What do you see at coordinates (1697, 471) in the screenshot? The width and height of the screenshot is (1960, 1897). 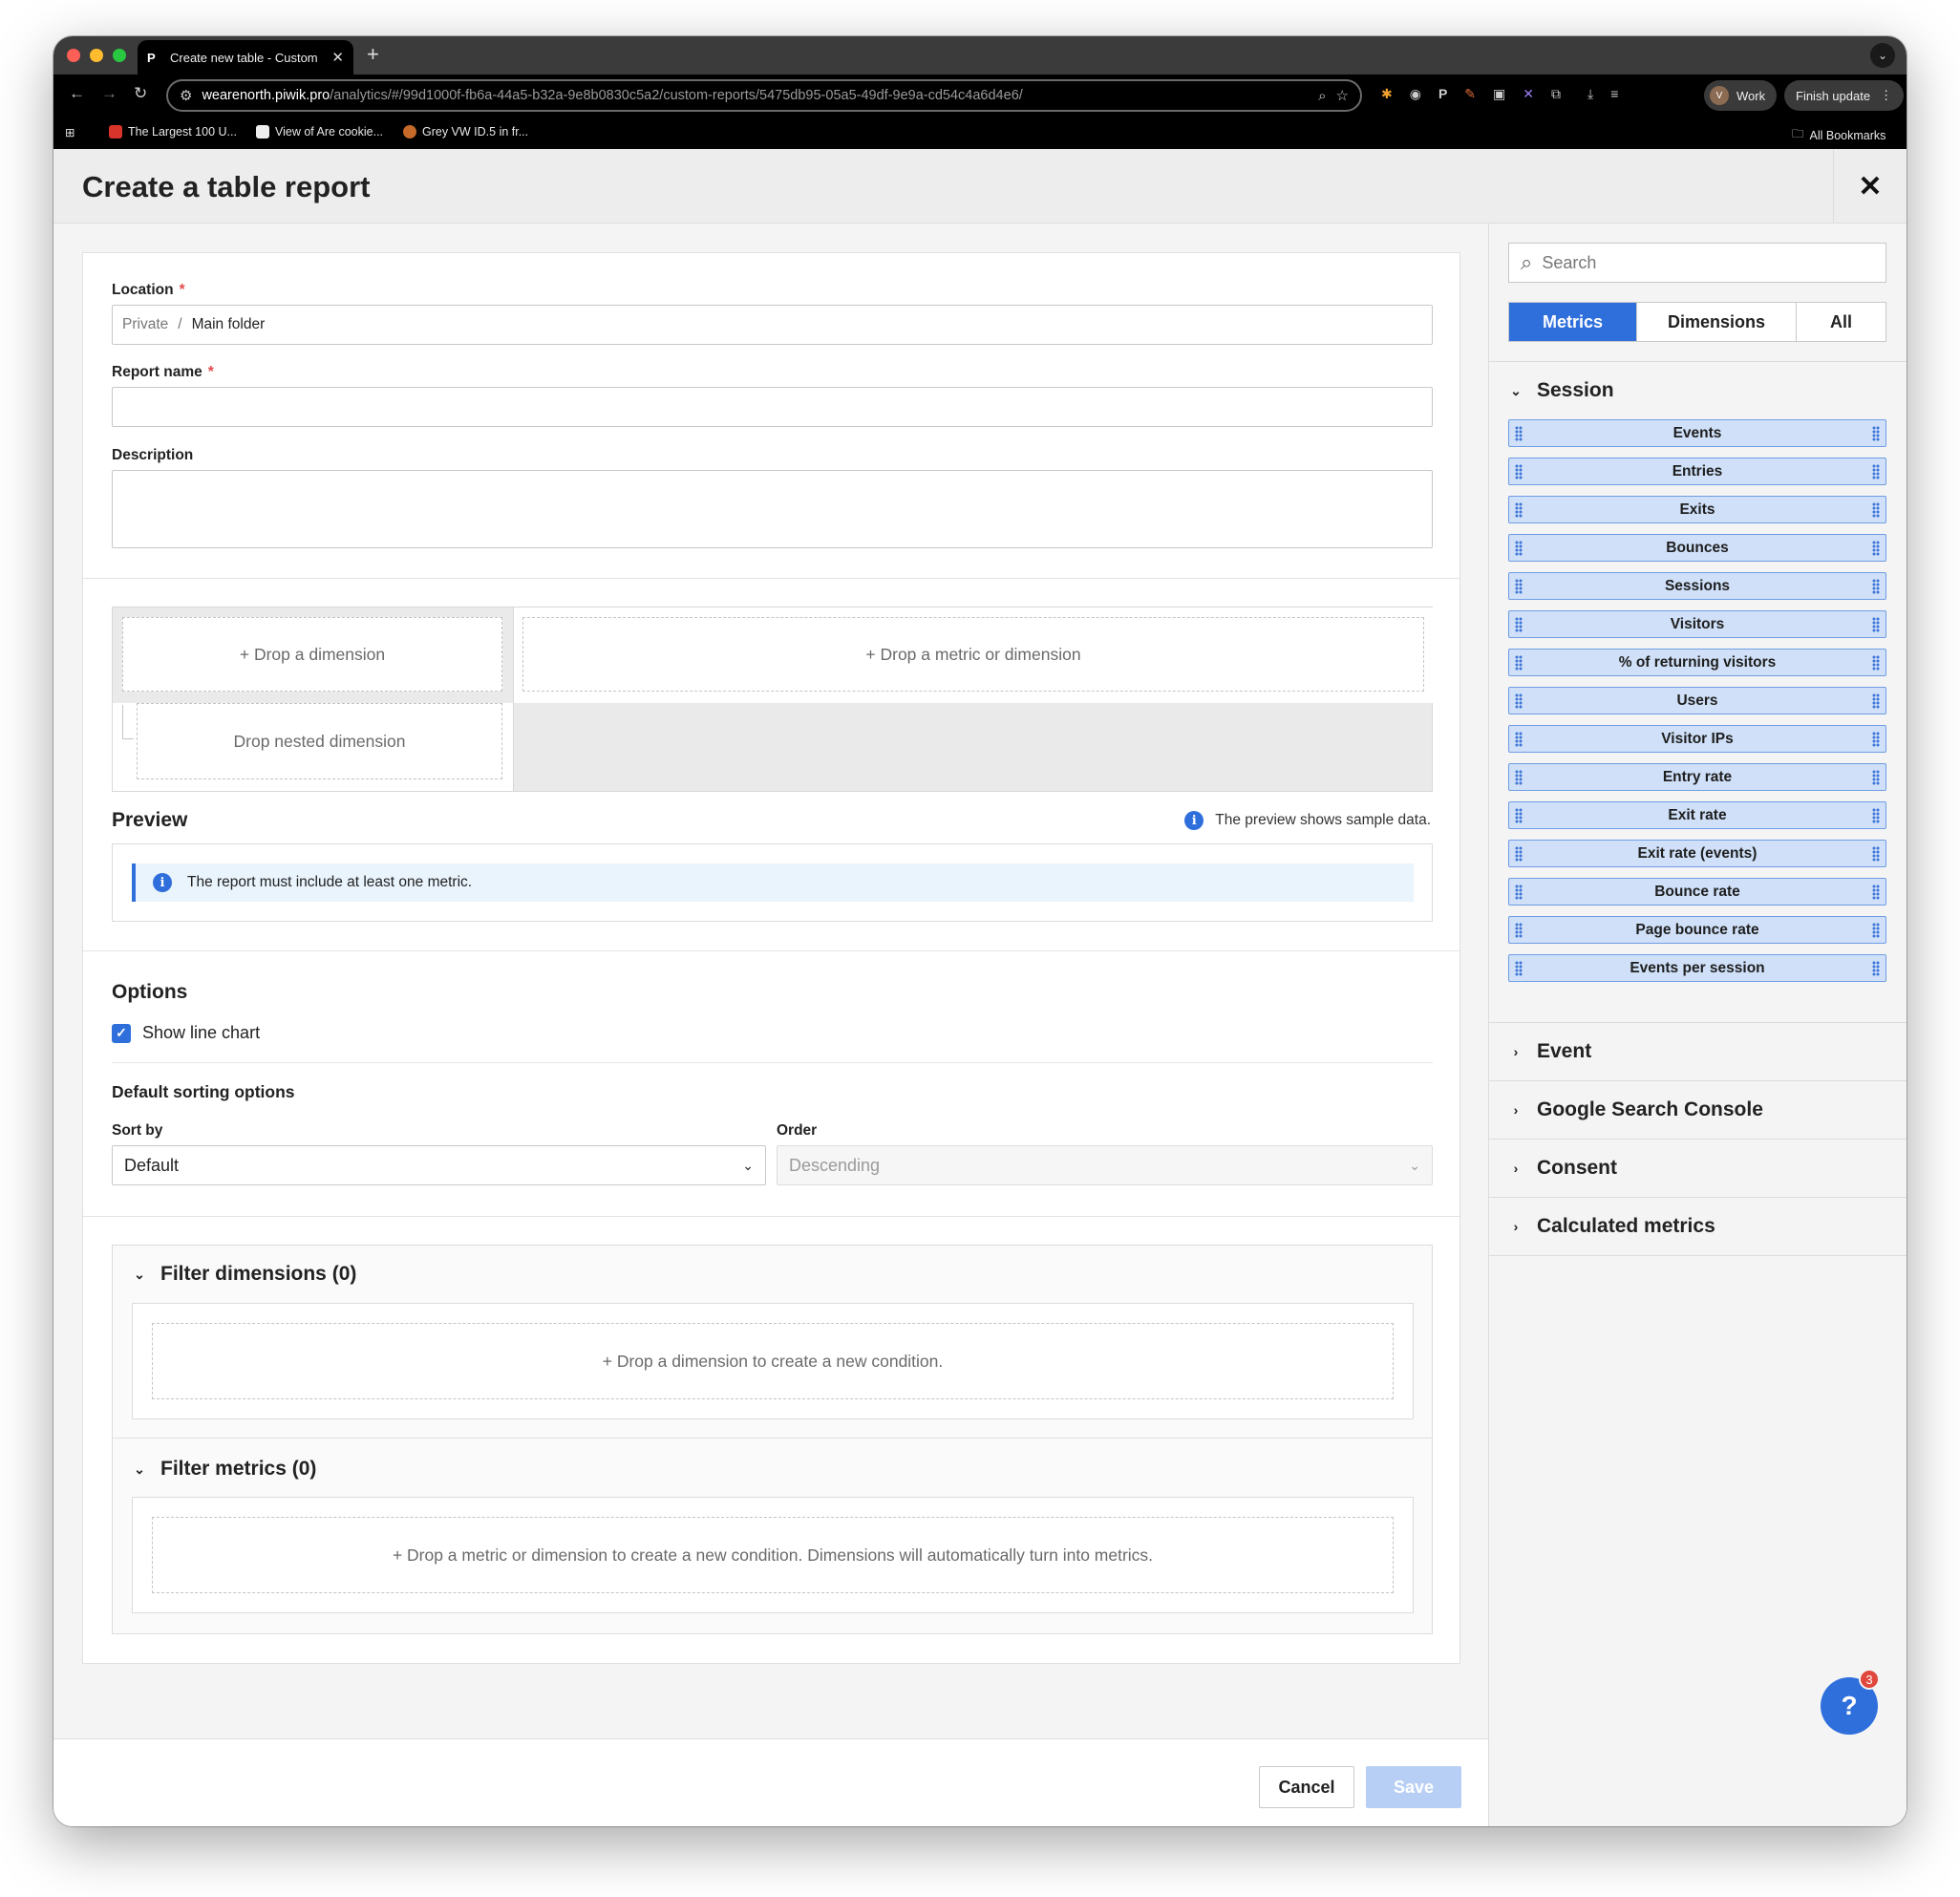 I see `metric-pill: Entries` at bounding box center [1697, 471].